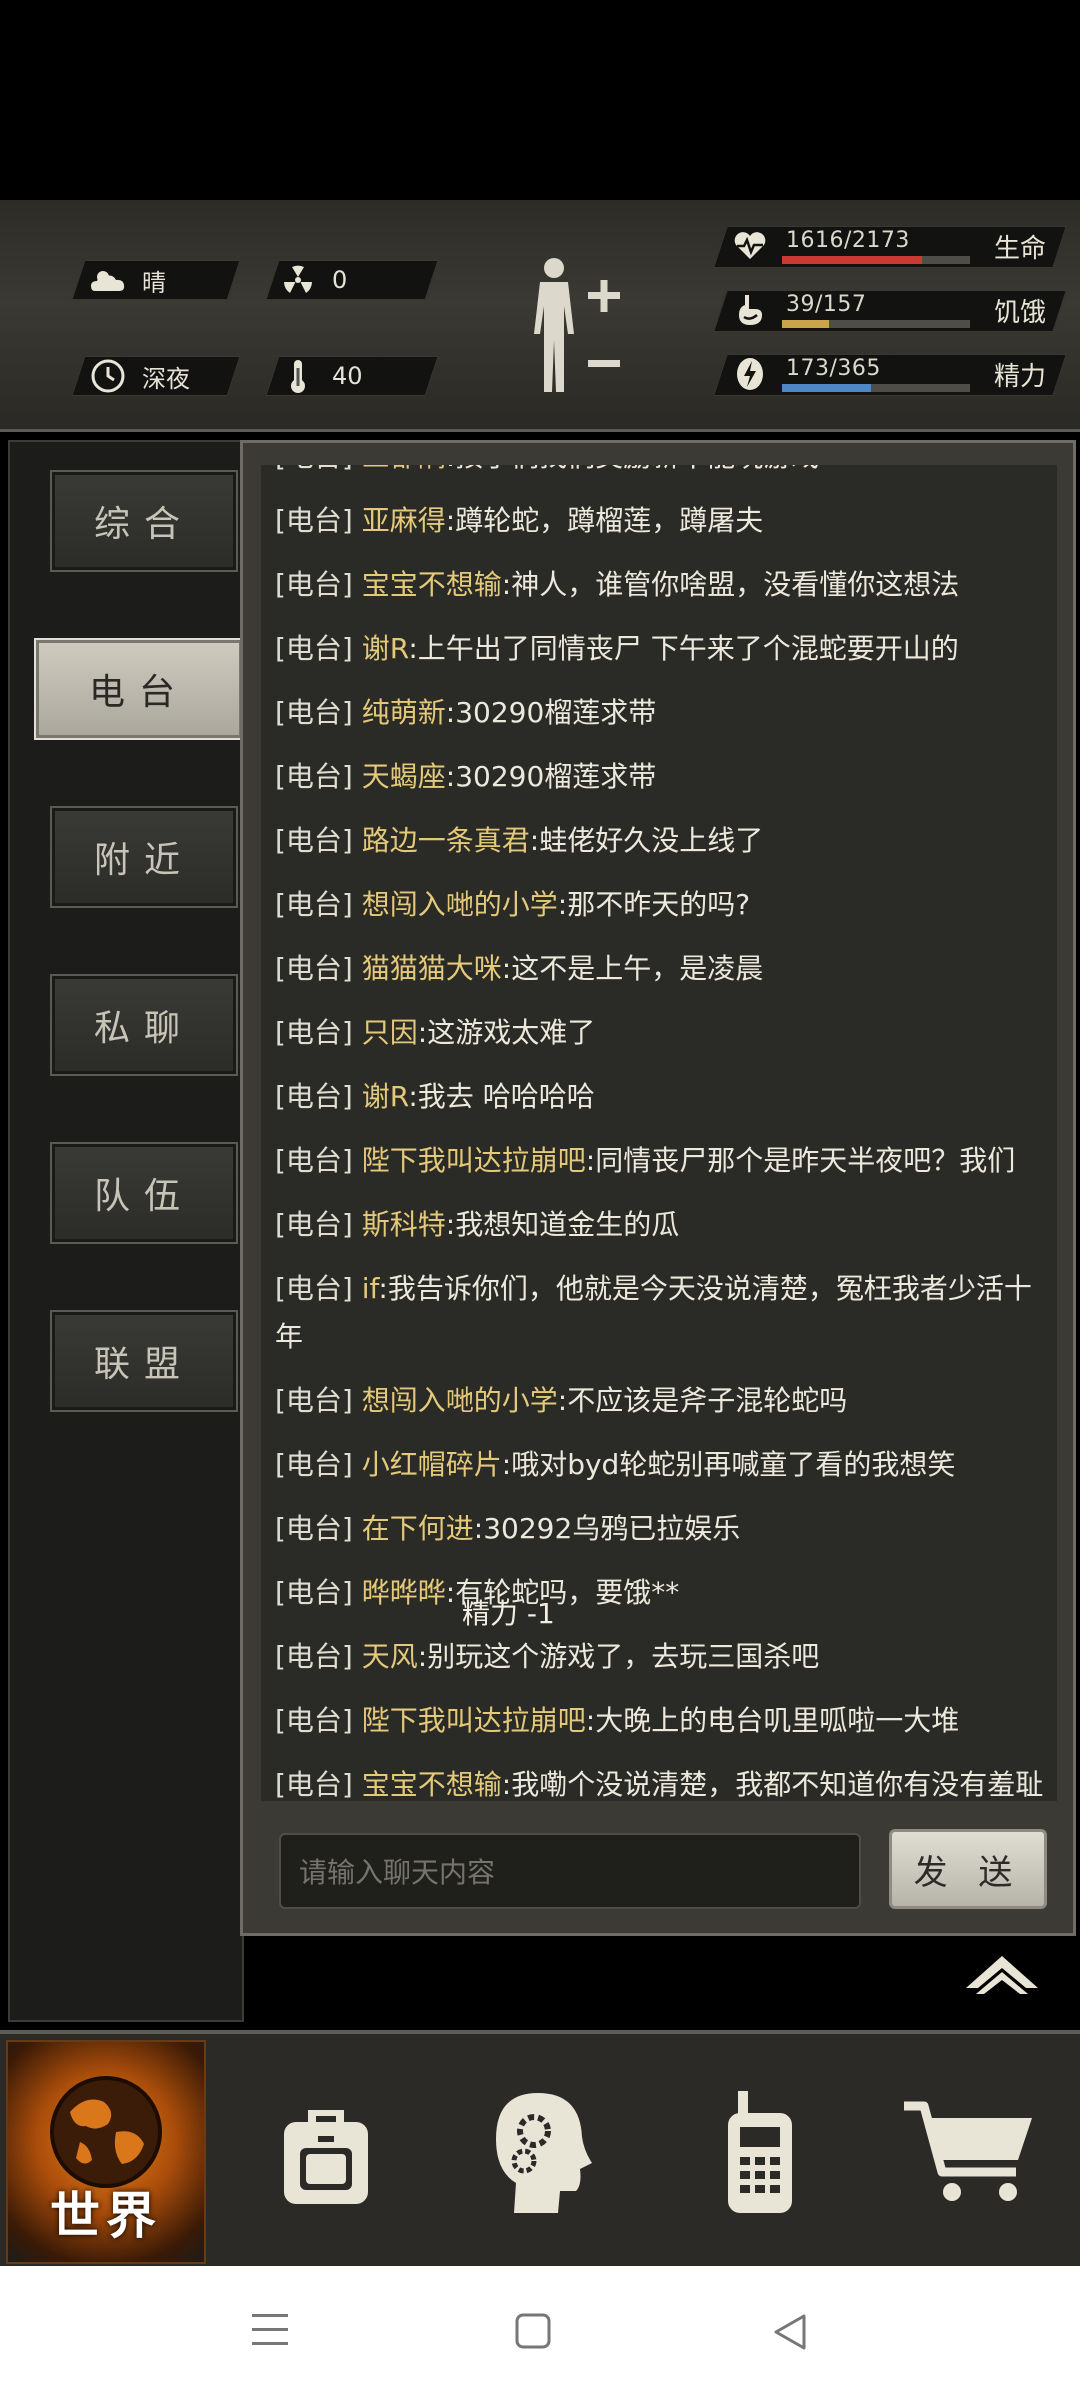  Describe the element at coordinates (270, 2330) in the screenshot. I see `menu-icon` at that location.